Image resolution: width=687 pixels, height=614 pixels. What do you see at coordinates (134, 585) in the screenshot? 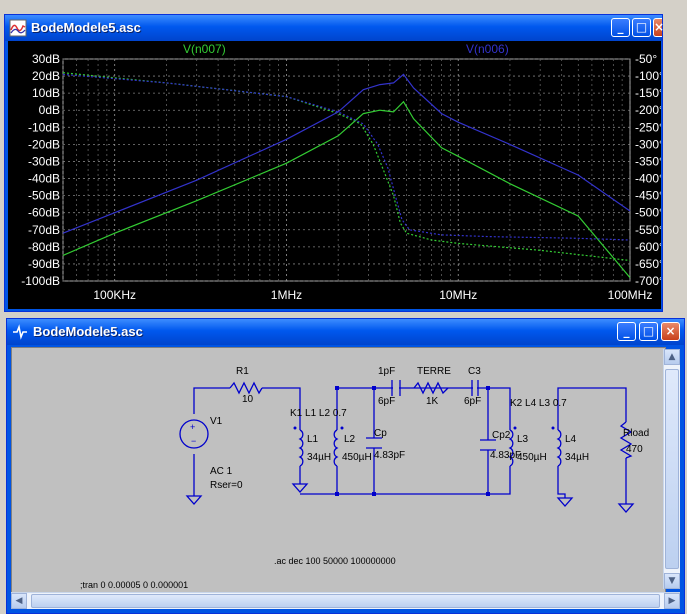
I see `tran-directive: ;tran 0 0.00005 0 0.000001` at bounding box center [134, 585].